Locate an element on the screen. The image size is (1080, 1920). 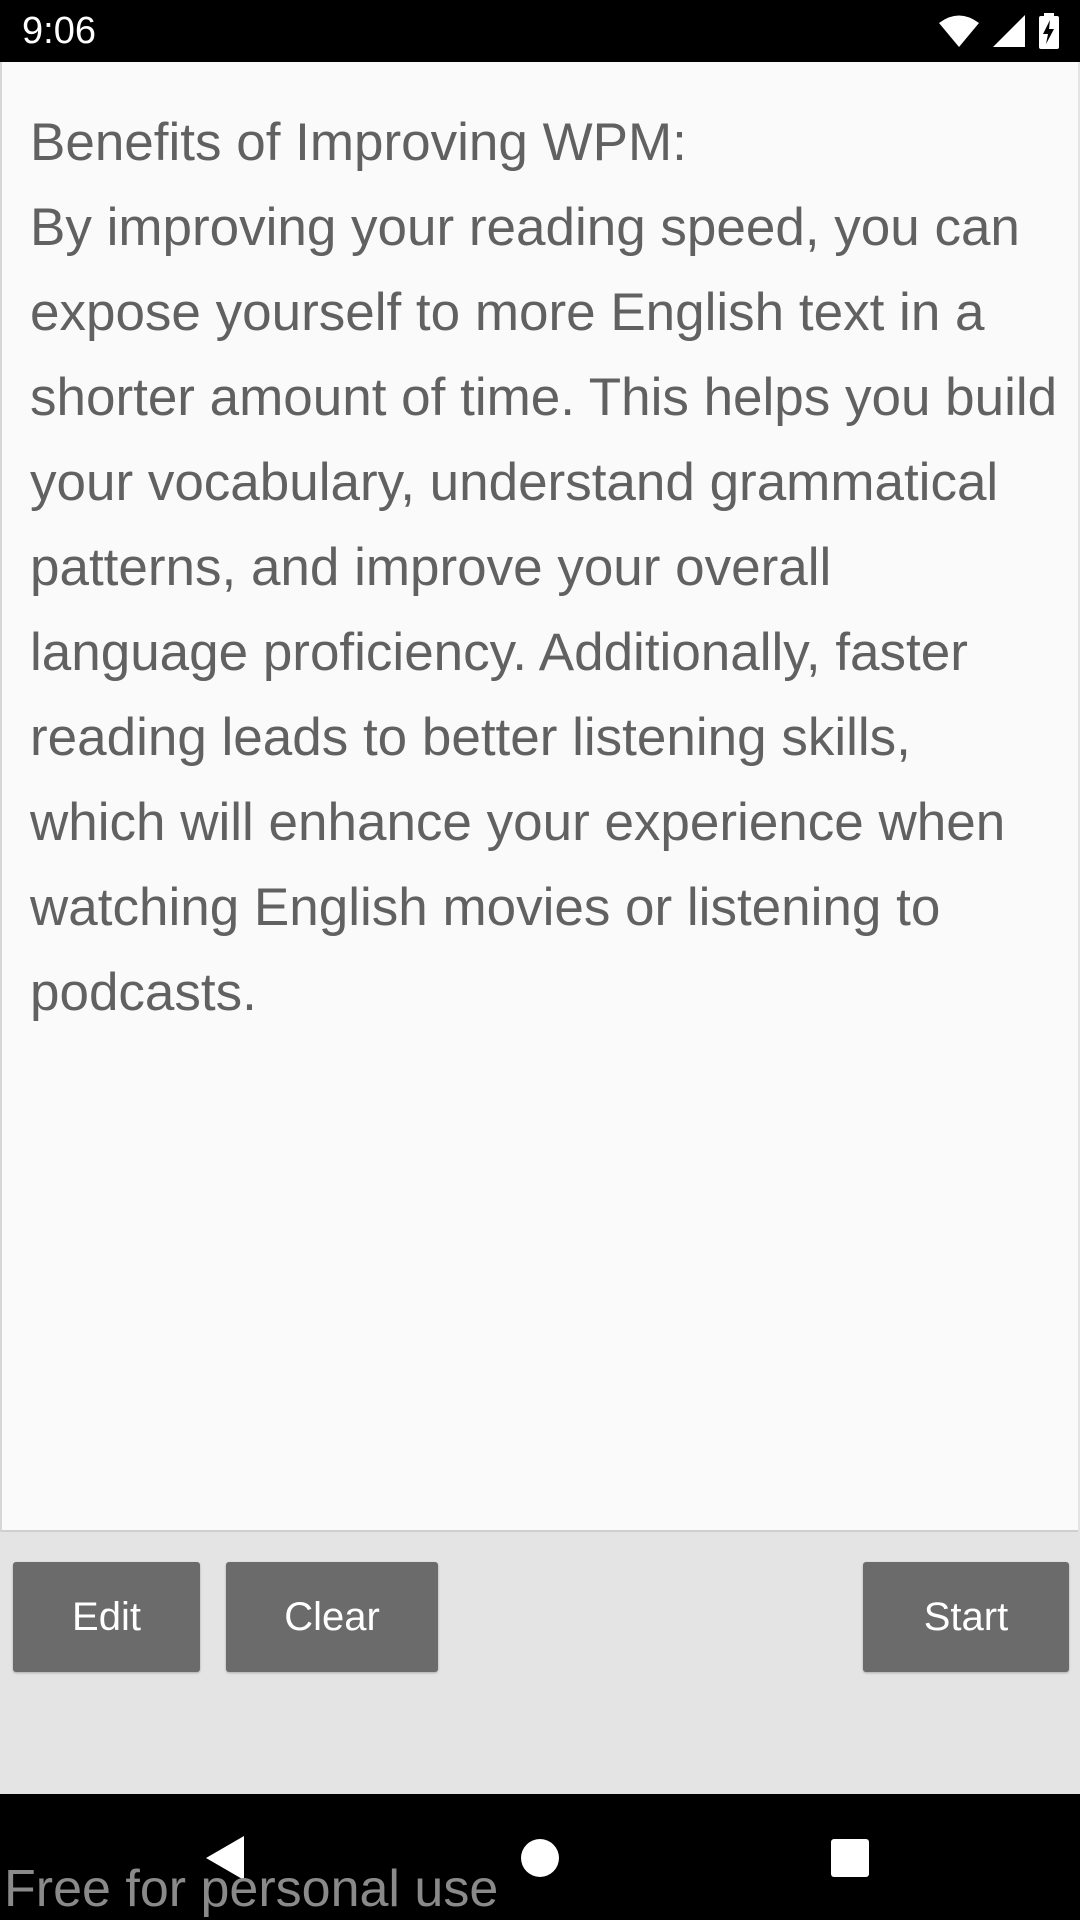
button-bar: Edit Clear Start is located at coordinates (540, 1664).